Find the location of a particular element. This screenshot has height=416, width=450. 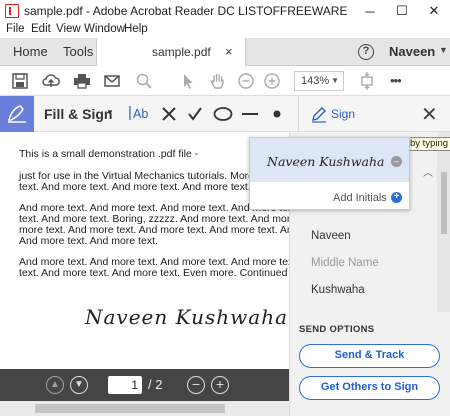

minimize-button: ─ is located at coordinates (370, 11).